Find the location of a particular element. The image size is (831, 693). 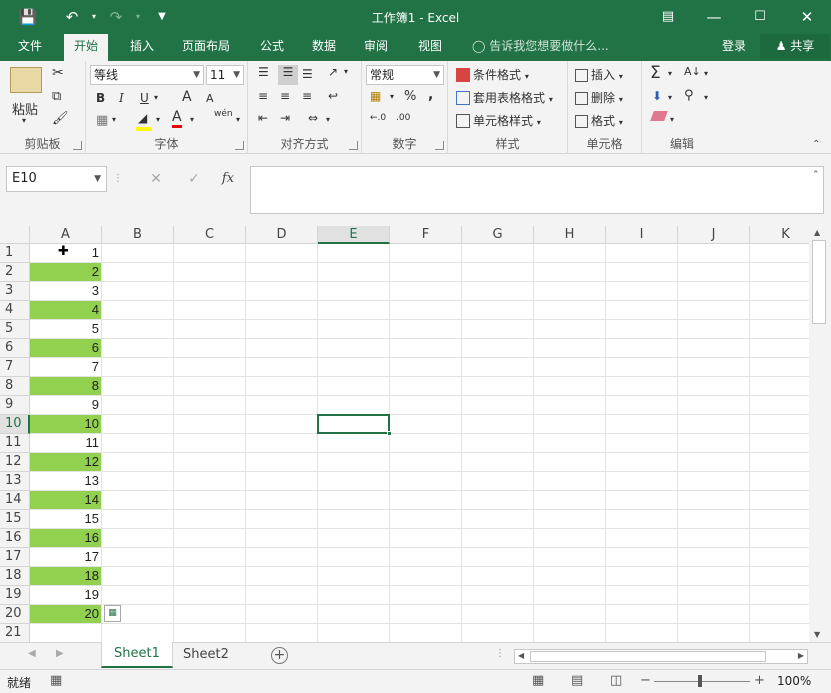

fill-color-icon is located at coordinates (144, 129).